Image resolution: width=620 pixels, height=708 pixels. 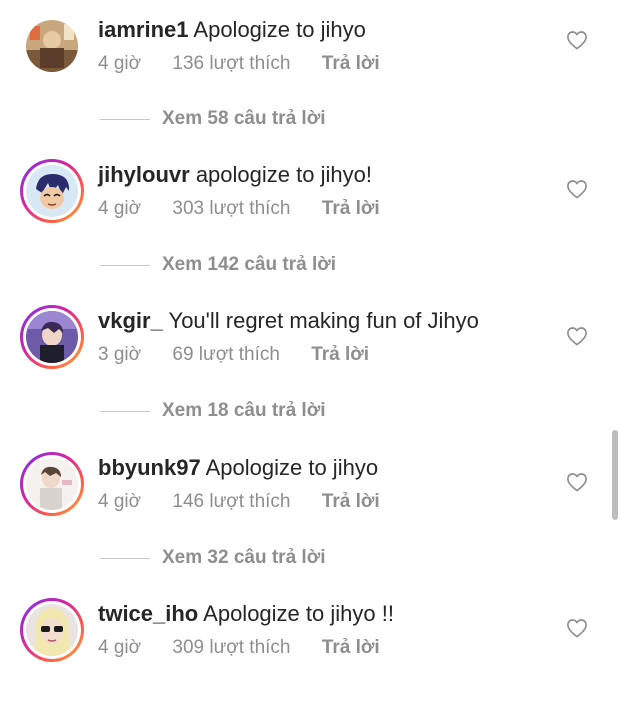 I want to click on comment-username: vkgir_, so click(x=130, y=320).